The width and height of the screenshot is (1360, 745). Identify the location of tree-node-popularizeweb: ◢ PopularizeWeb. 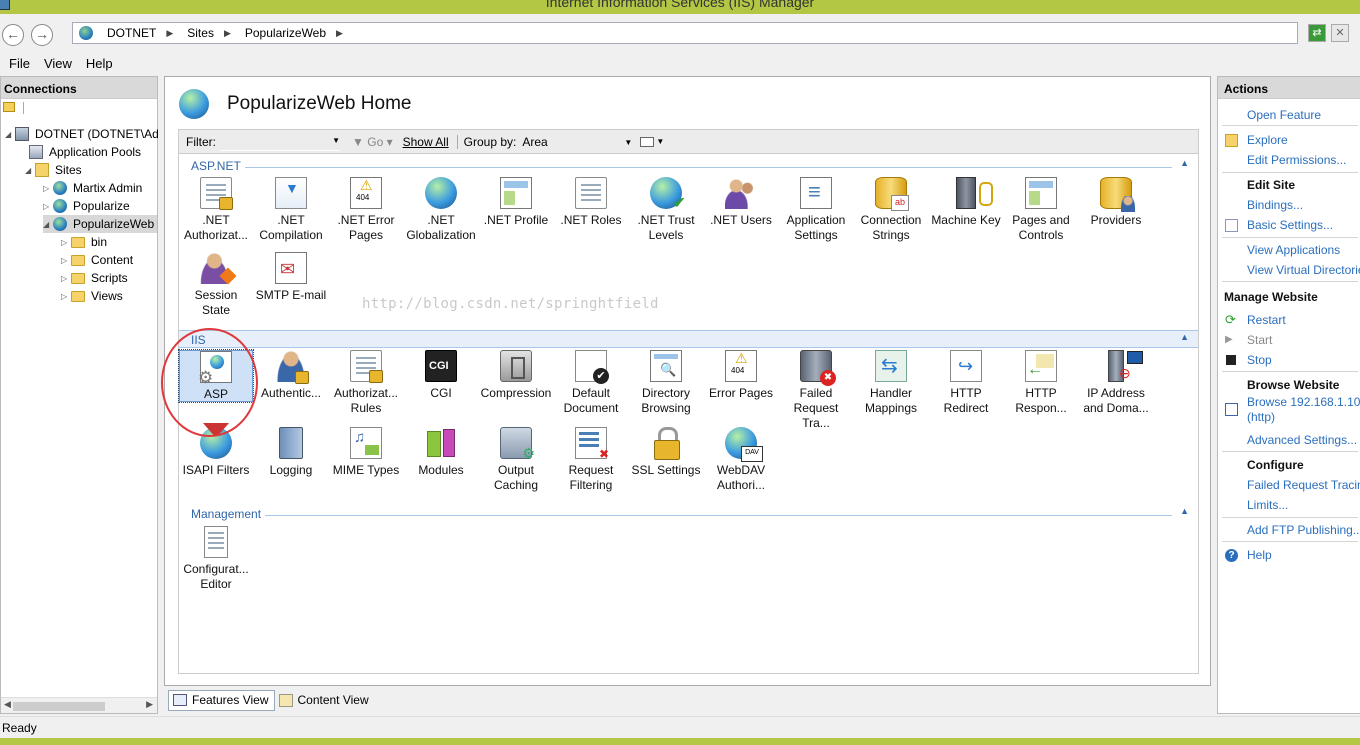
(100, 224).